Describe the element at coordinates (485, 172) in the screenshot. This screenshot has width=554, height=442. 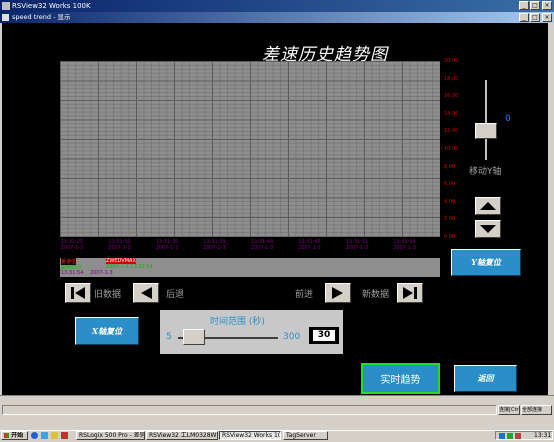
I see `move-y-axis-label: 移动Y轴` at that location.